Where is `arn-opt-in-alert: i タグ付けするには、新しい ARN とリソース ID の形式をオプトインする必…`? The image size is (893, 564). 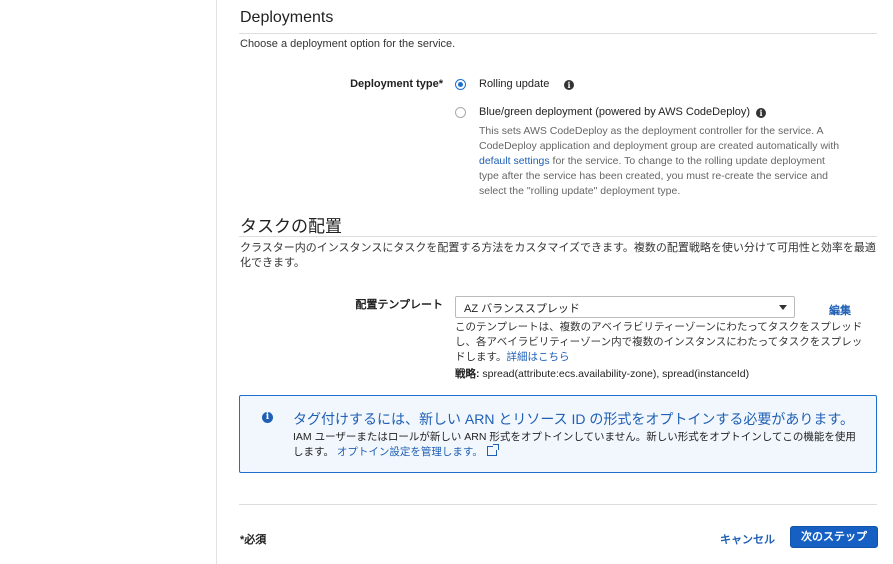 arn-opt-in-alert: i タグ付けするには、新しい ARN とリソース ID の形式をオプトインする必… is located at coordinates (558, 434).